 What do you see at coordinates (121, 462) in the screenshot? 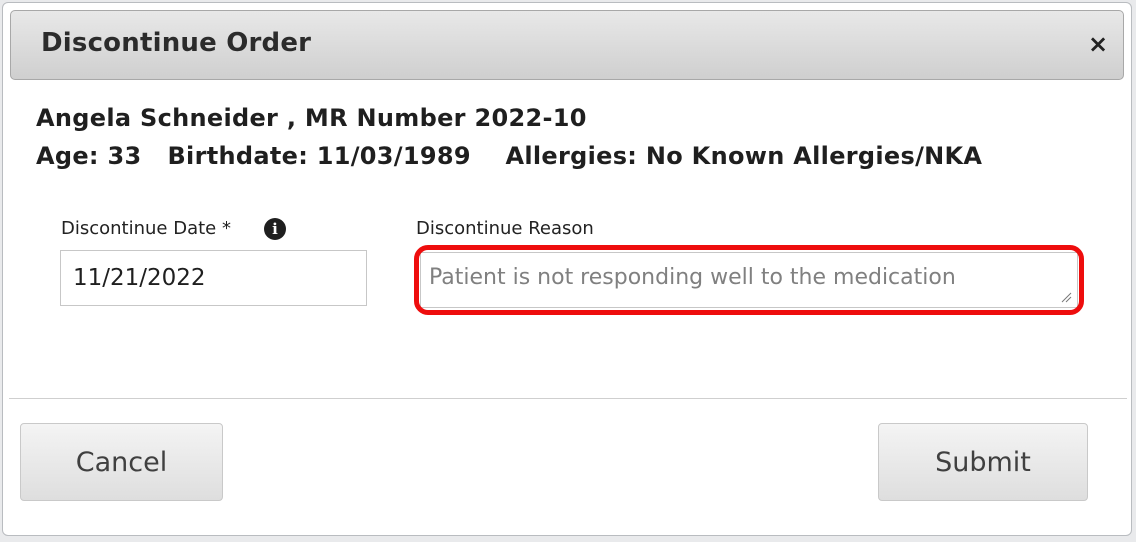
I see `cancel-button: Cancel` at bounding box center [121, 462].